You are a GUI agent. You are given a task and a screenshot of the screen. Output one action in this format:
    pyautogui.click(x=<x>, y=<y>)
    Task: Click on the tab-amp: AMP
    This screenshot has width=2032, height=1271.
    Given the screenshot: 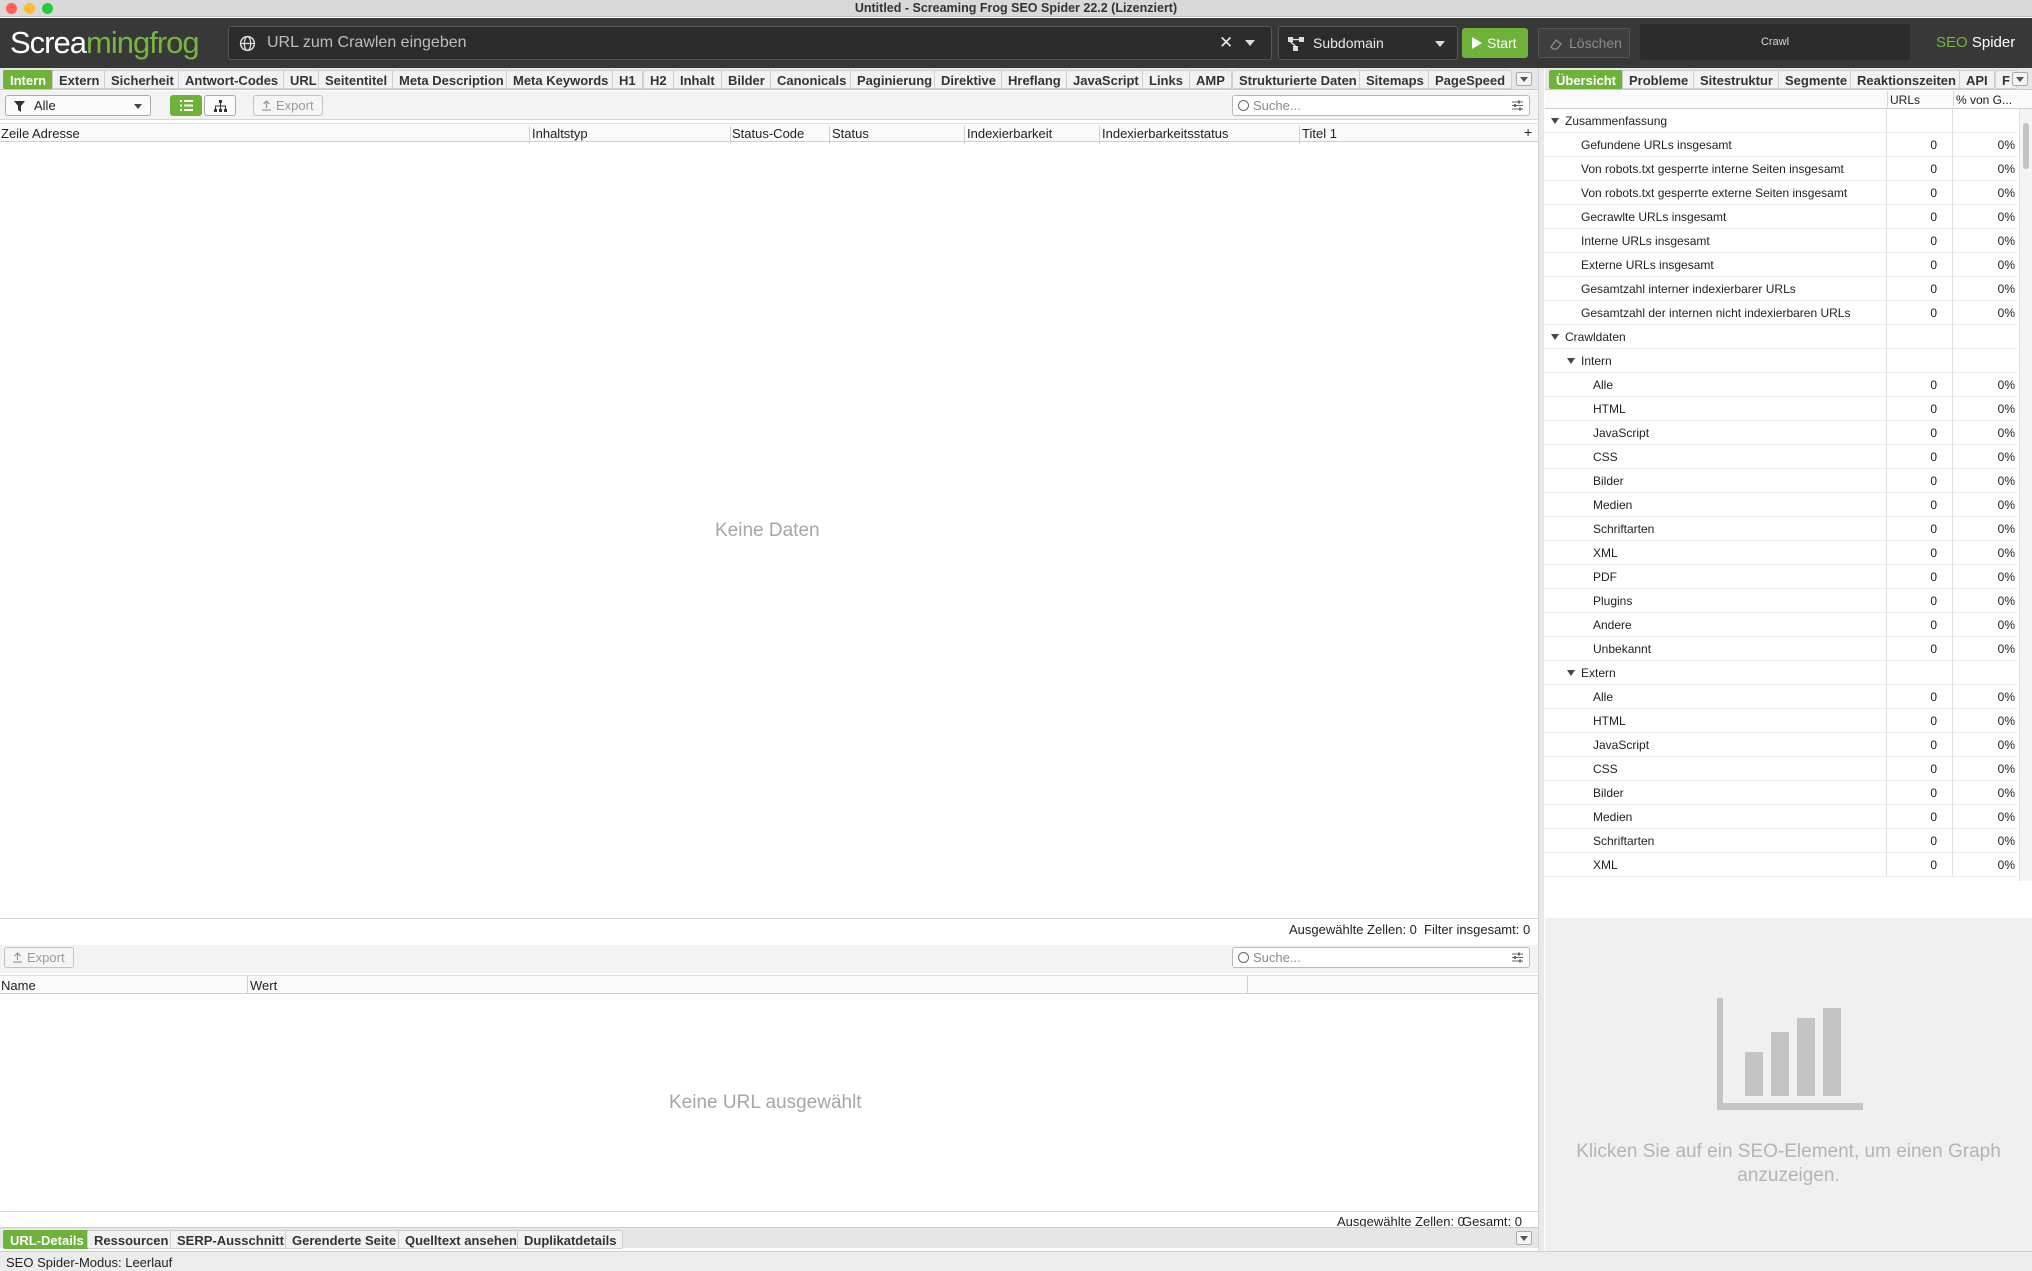 What is the action you would take?
    pyautogui.click(x=1210, y=79)
    